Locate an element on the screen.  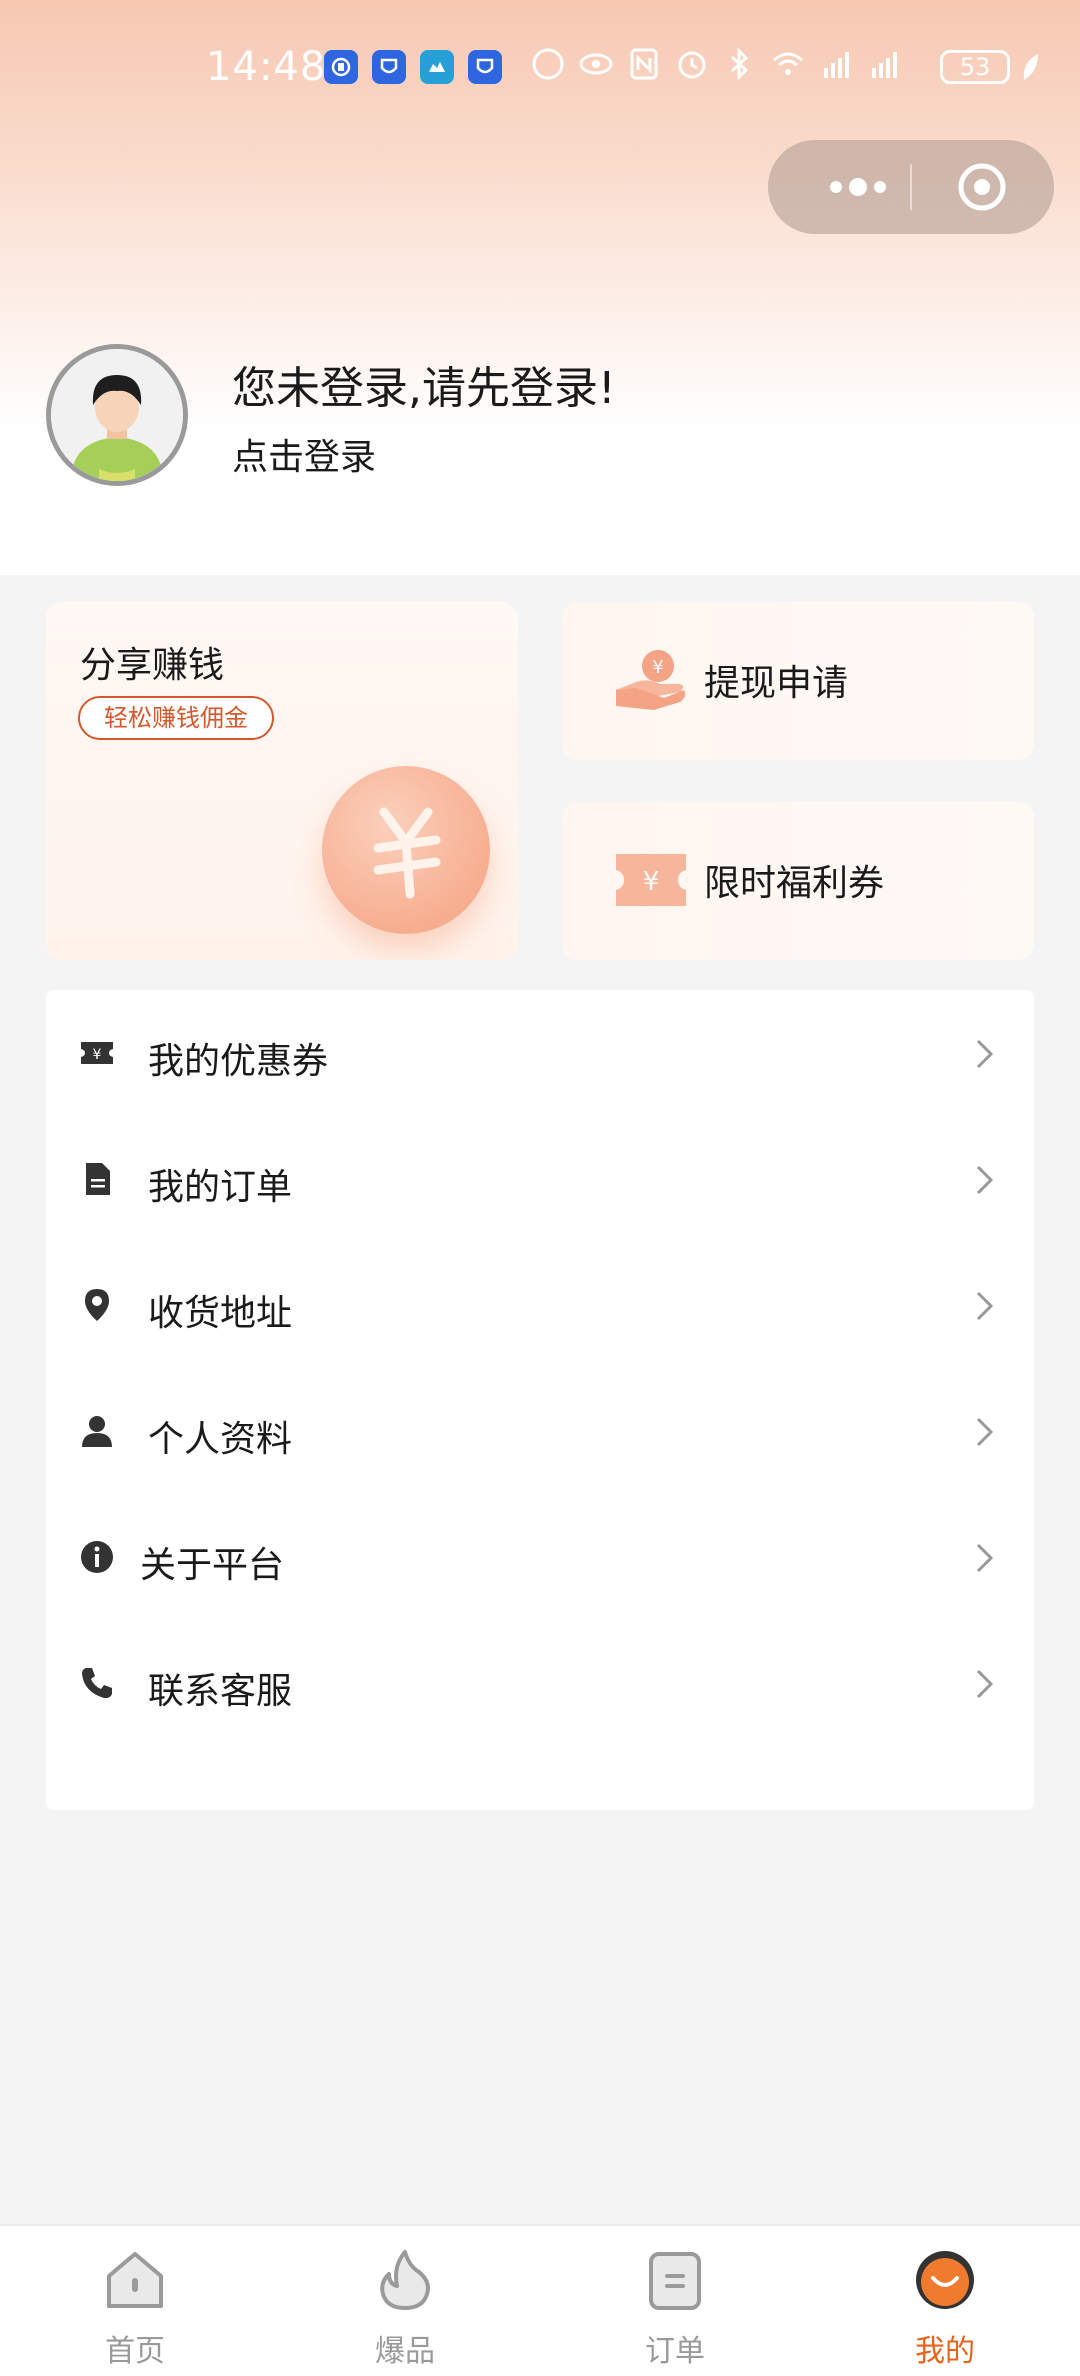
menu-label: 关于平台 is located at coordinates (212, 1565).